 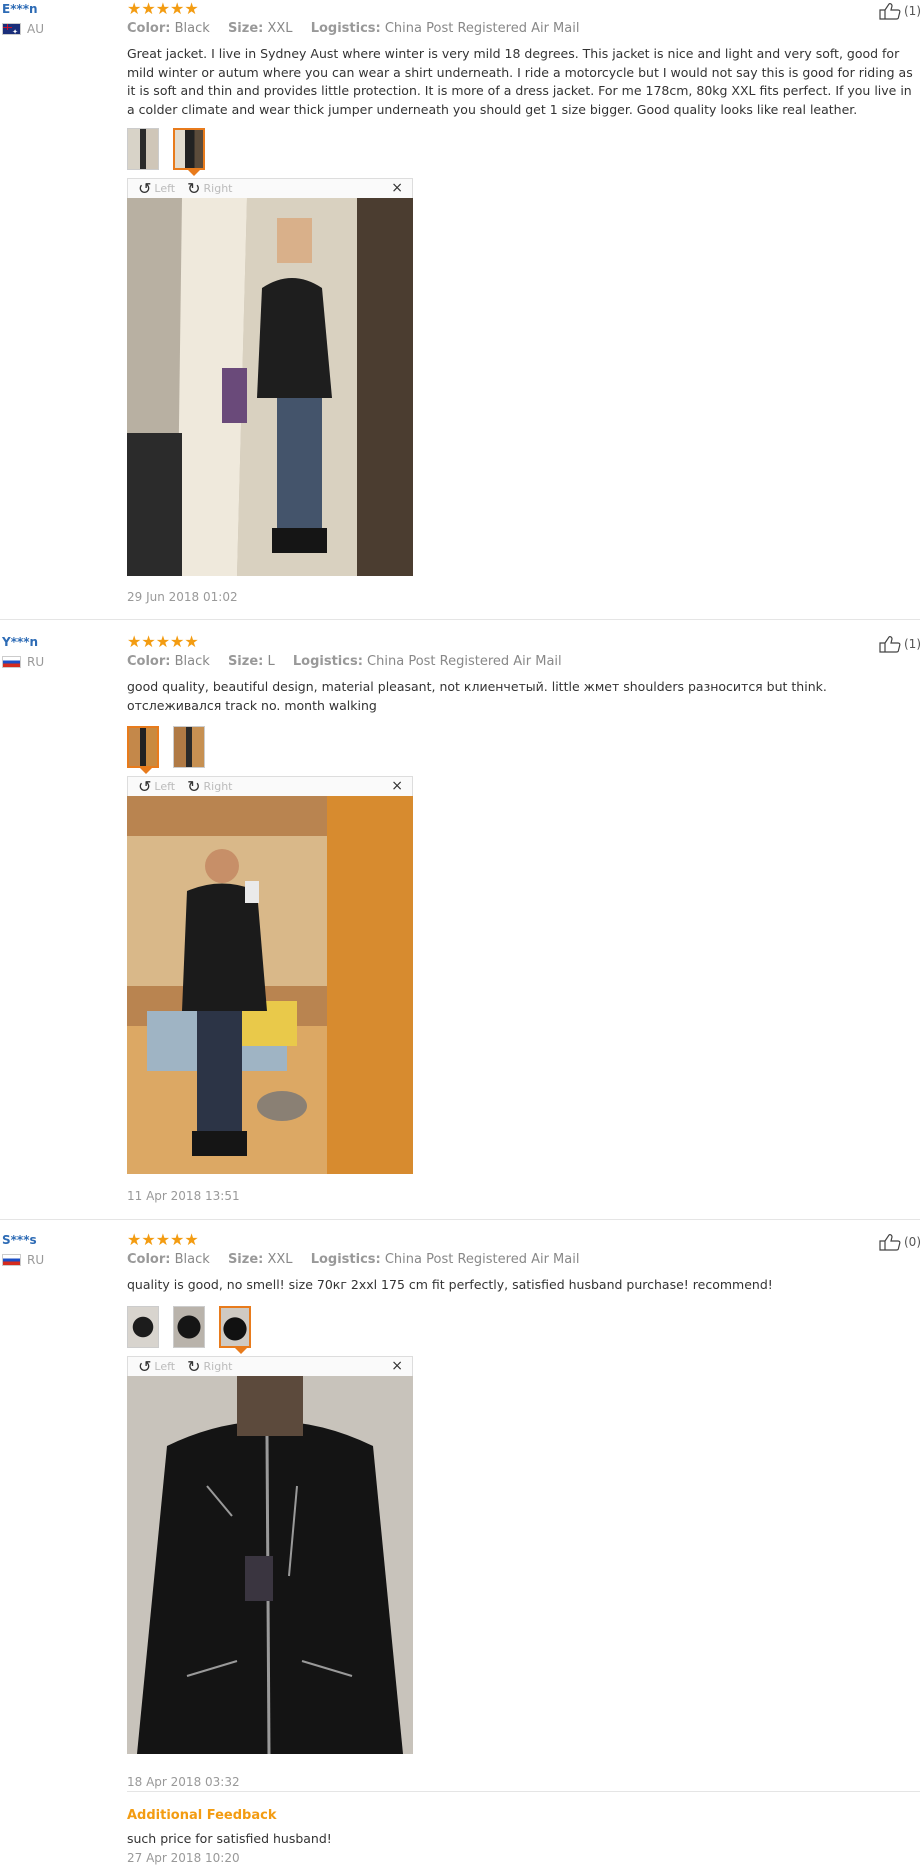 What do you see at coordinates (23, 642) in the screenshot?
I see `user-name-link: Y***n` at bounding box center [23, 642].